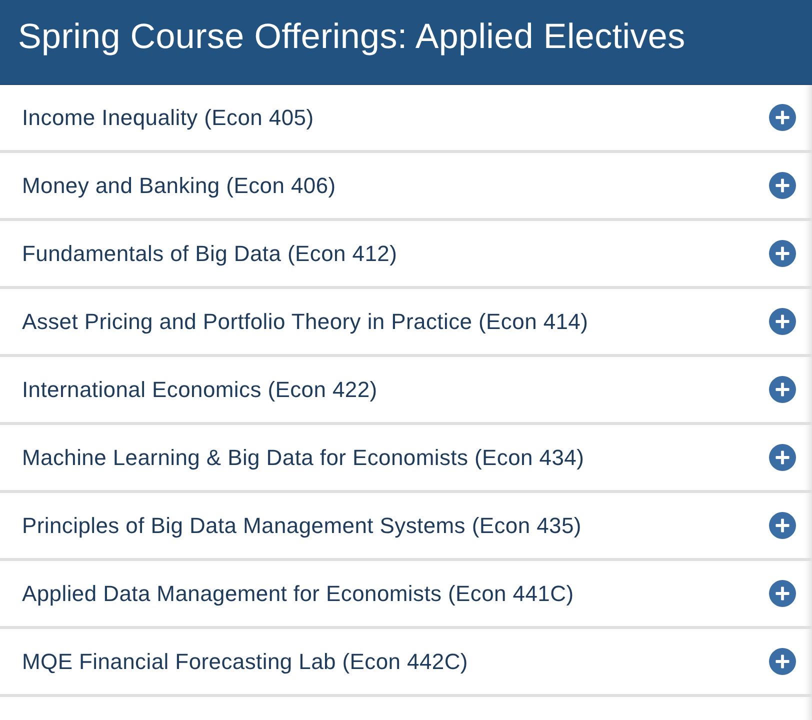 This screenshot has height=720, width=812. What do you see at coordinates (352, 37) in the screenshot?
I see `page-title: Spring Course Offerings: Applied Electives` at bounding box center [352, 37].